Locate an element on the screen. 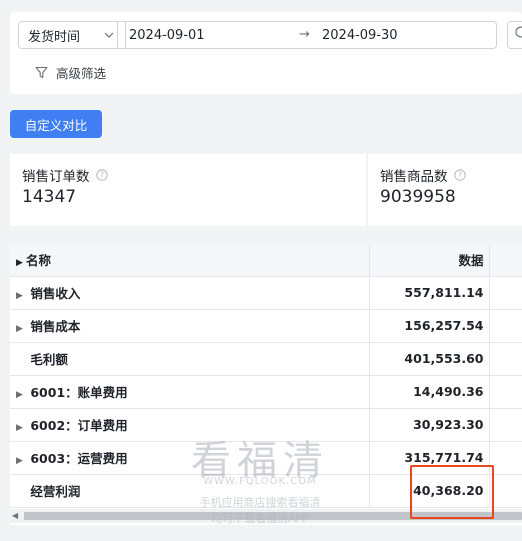 This screenshot has width=522, height=541. metric-value: 9039958 is located at coordinates (418, 197).